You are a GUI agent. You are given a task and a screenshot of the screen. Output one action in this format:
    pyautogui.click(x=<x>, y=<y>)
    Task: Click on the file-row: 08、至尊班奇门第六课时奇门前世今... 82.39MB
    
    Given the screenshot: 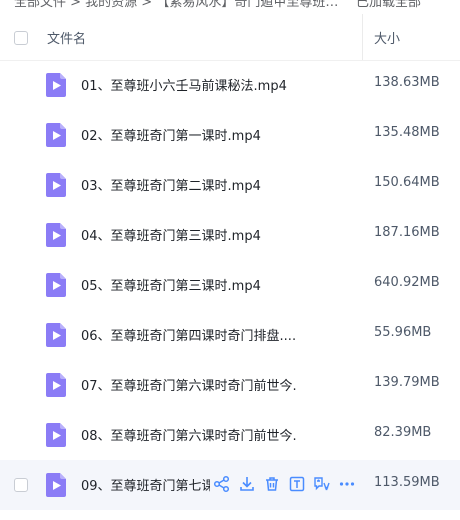 What is the action you would take?
    pyautogui.click(x=230, y=435)
    